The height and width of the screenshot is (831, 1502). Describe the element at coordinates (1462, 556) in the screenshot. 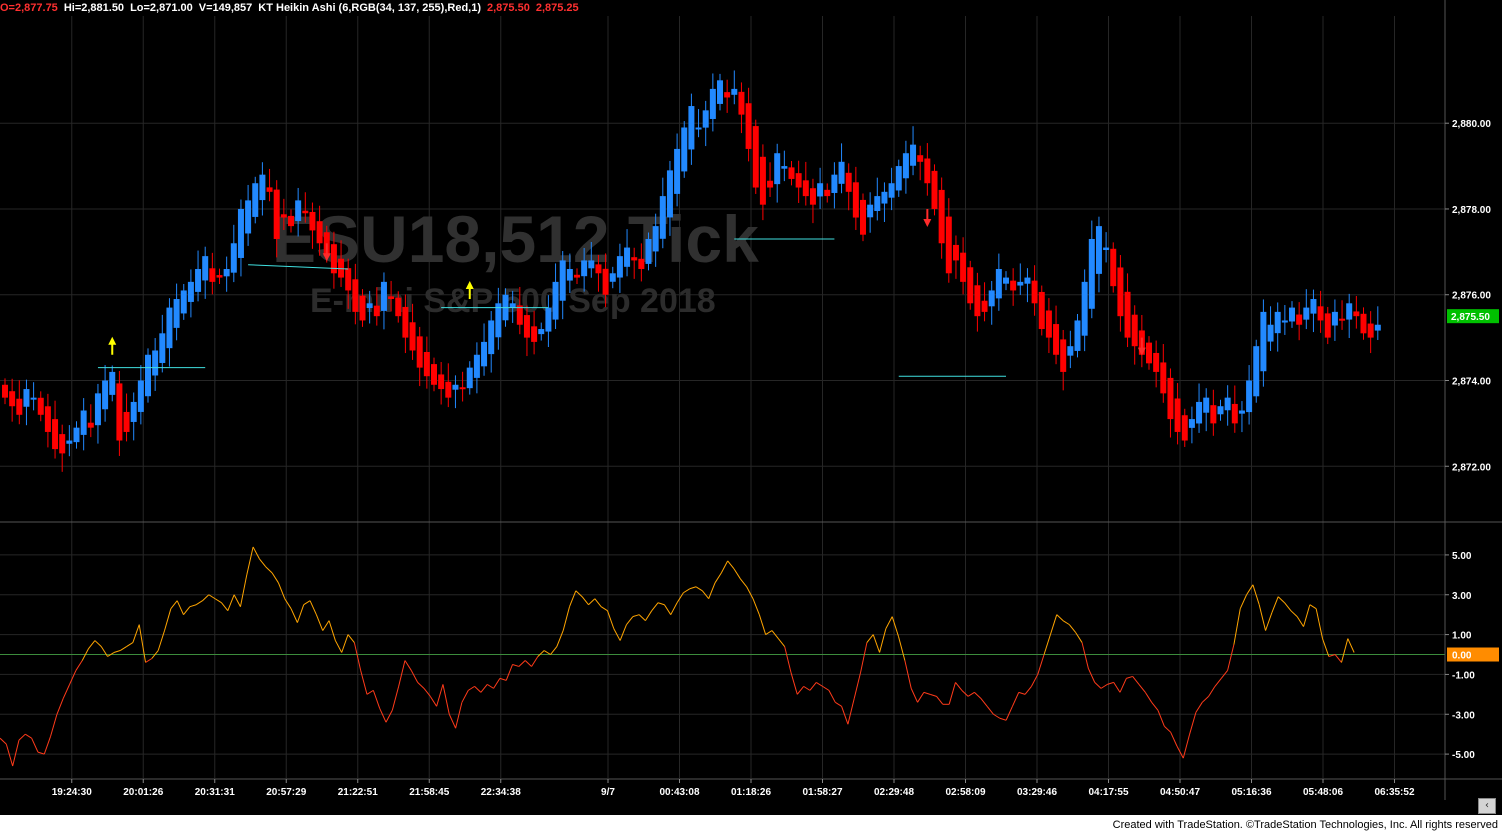

I see `osc-tick-label: 5.00` at that location.